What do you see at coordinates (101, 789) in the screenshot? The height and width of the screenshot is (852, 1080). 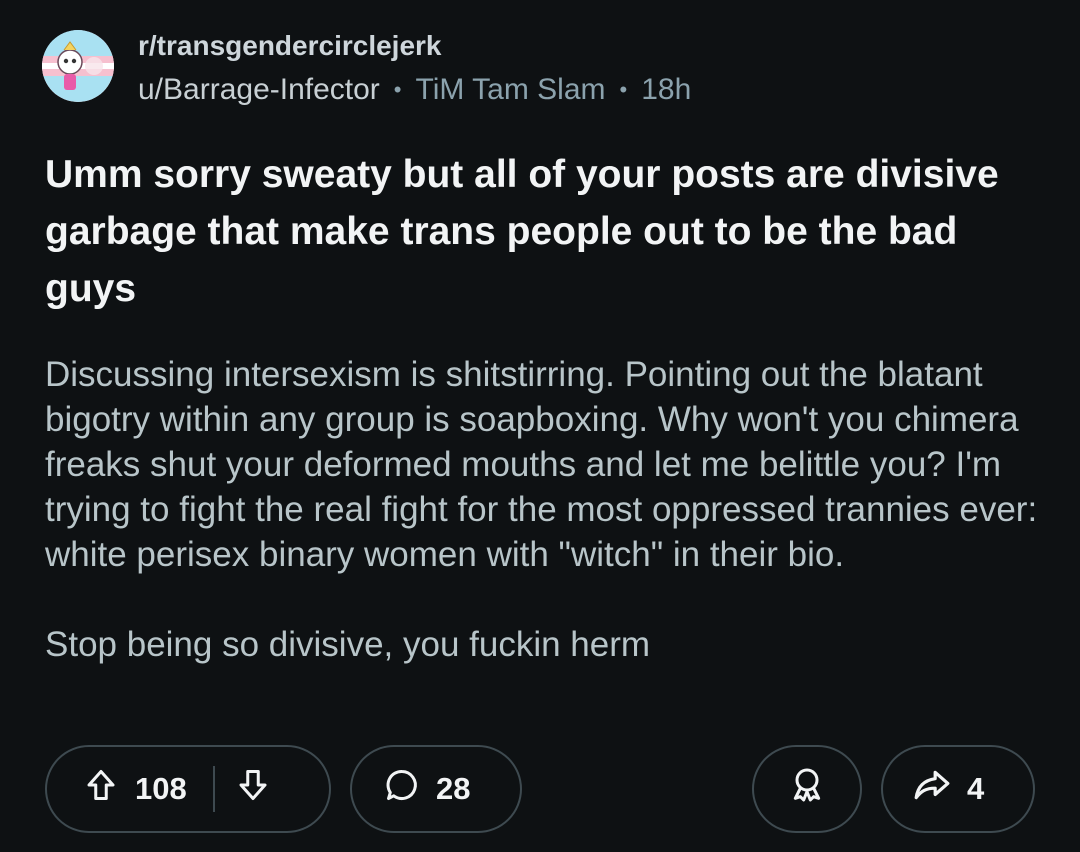 I see `arrow-up-icon` at bounding box center [101, 789].